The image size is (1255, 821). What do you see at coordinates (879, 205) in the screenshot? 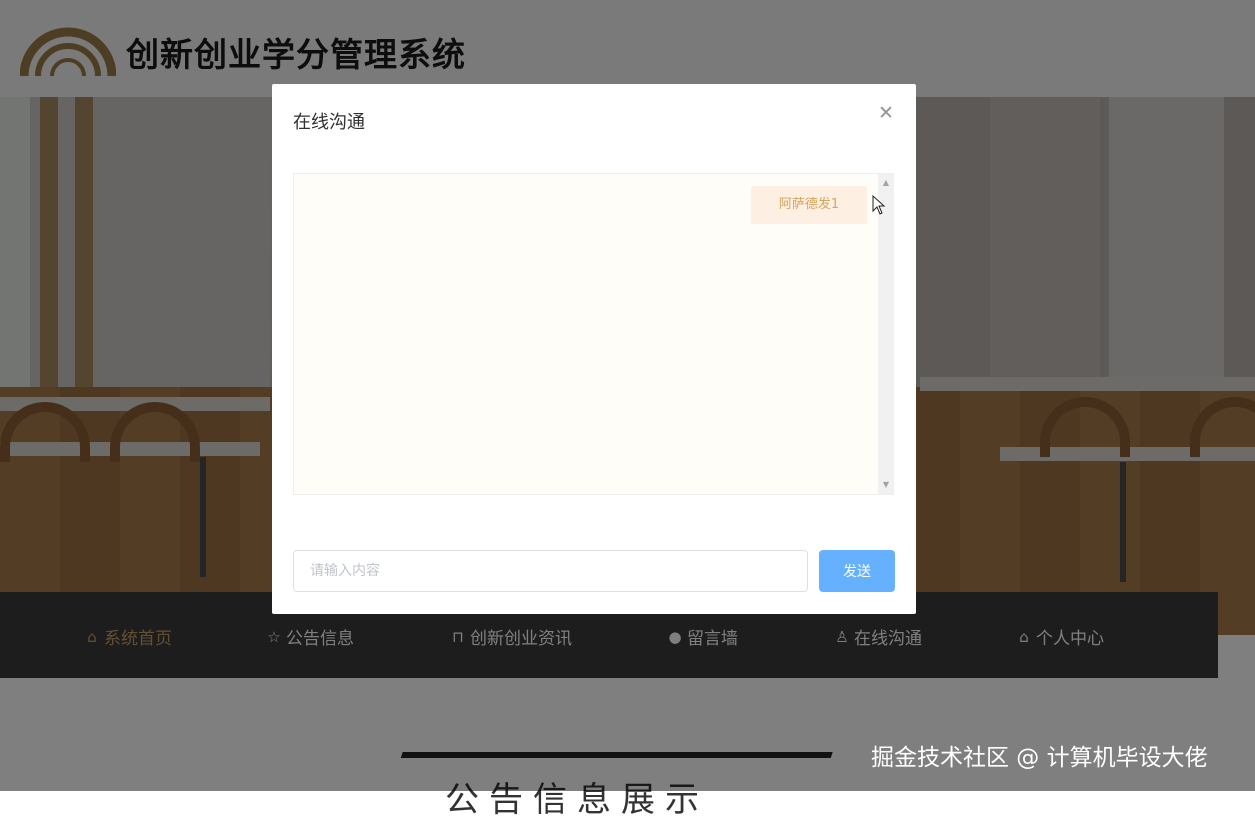
I see `mouse-cursor-icon` at bounding box center [879, 205].